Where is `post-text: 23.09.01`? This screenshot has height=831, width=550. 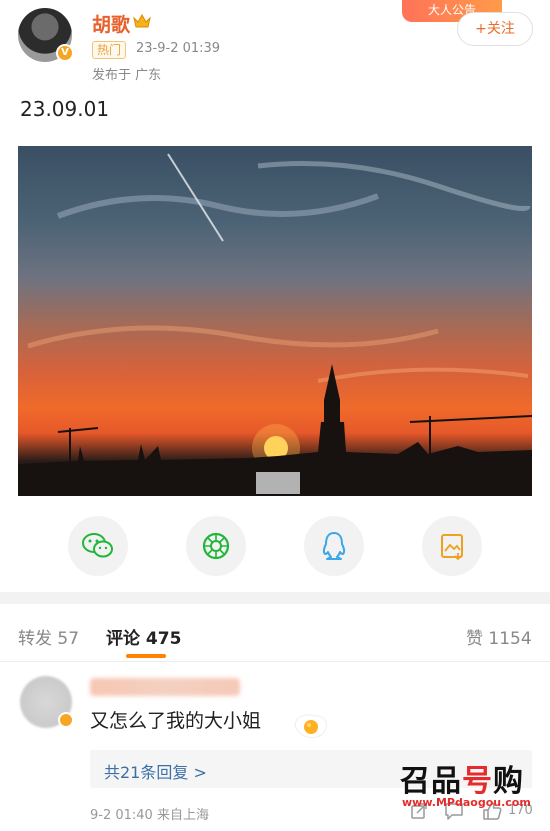
post-text: 23.09.01 is located at coordinates (65, 109).